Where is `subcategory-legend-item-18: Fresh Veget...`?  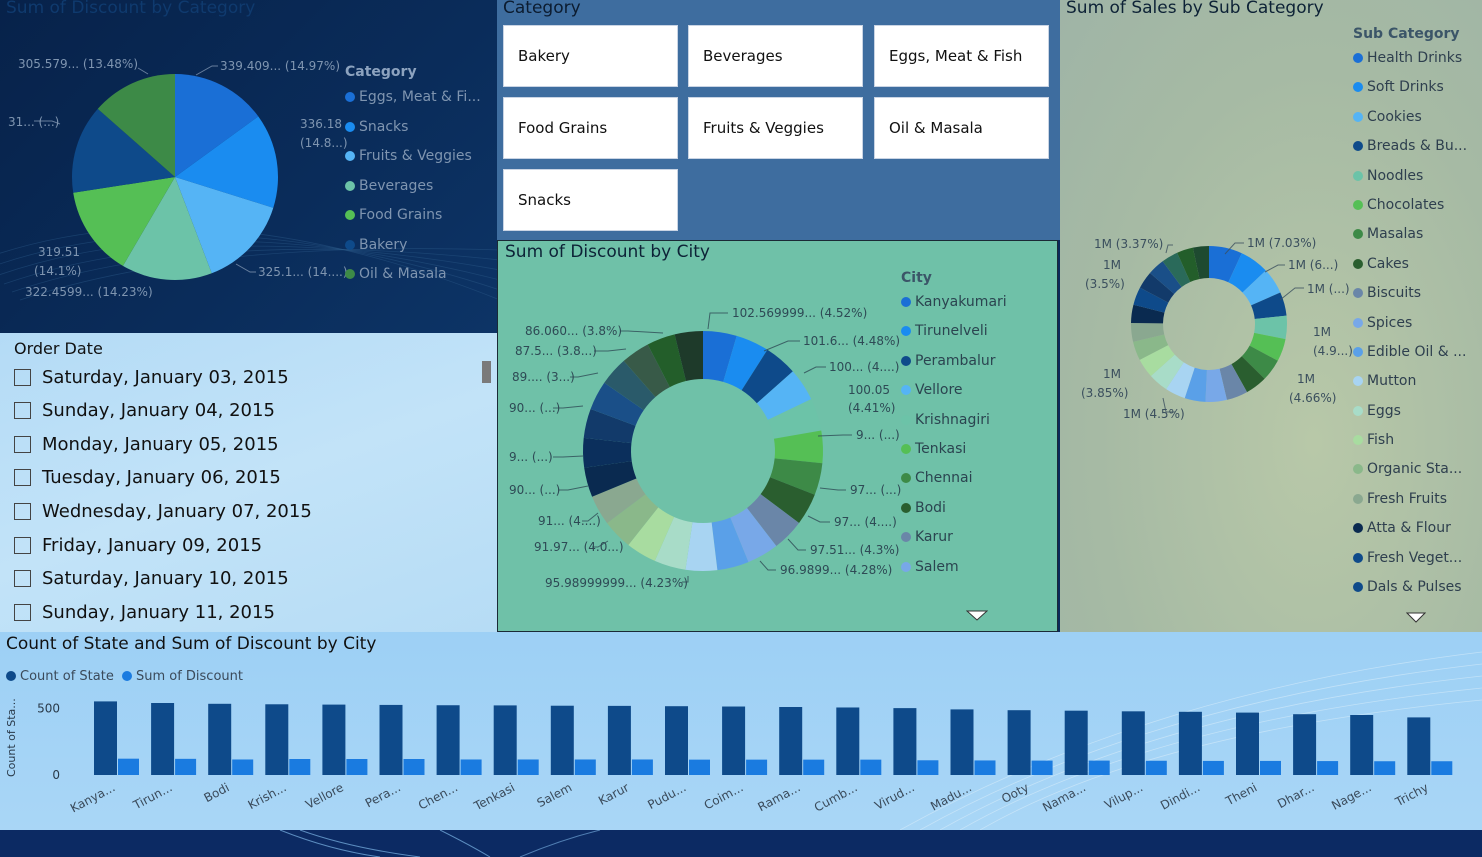
subcategory-legend-item-18: Fresh Veget... is located at coordinates (1410, 558).